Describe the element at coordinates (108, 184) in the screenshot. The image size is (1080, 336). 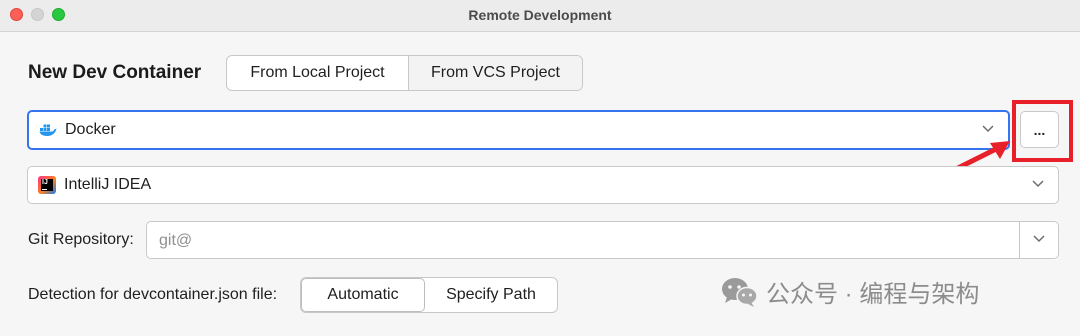
I see `ide-select-value: IntelliJ IDEA` at that location.